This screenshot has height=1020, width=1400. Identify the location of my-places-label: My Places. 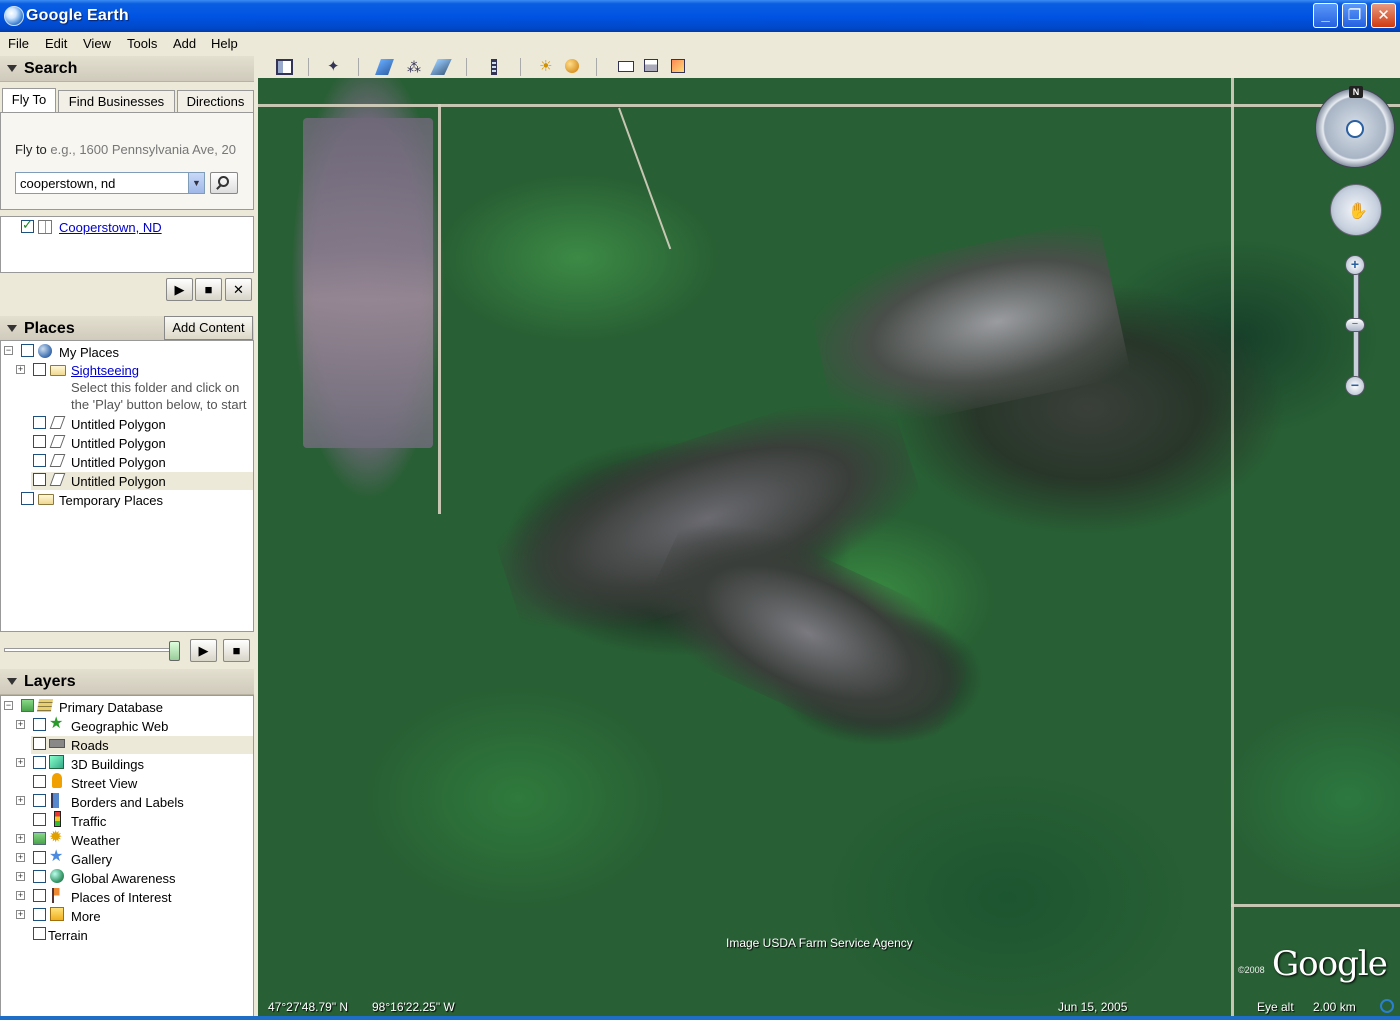
(89, 352).